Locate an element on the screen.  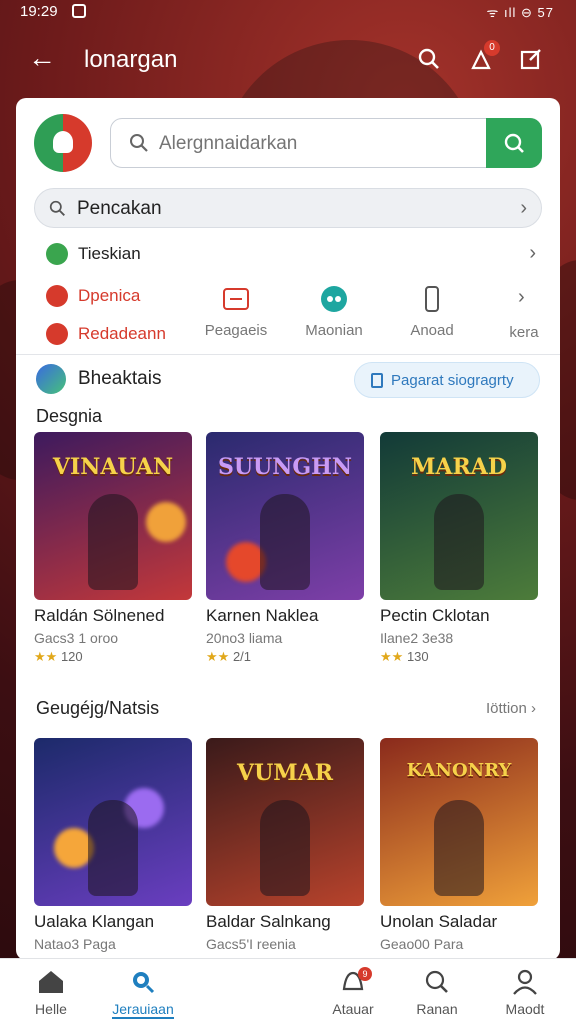
search-bar is located at coordinates (326, 143).